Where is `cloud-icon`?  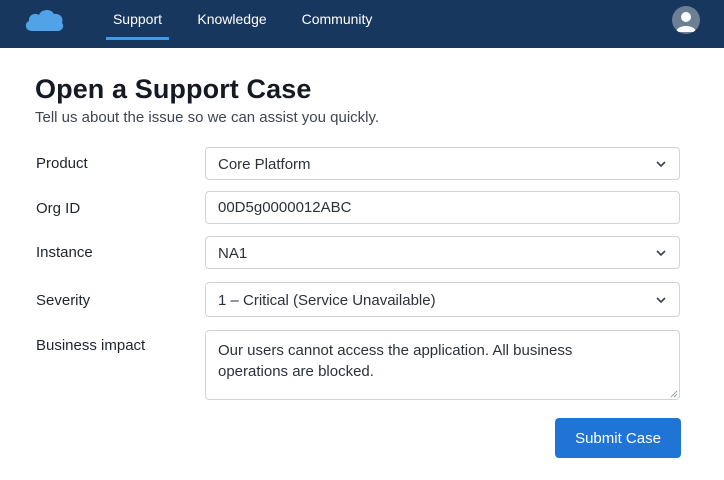 cloud-icon is located at coordinates (44, 19).